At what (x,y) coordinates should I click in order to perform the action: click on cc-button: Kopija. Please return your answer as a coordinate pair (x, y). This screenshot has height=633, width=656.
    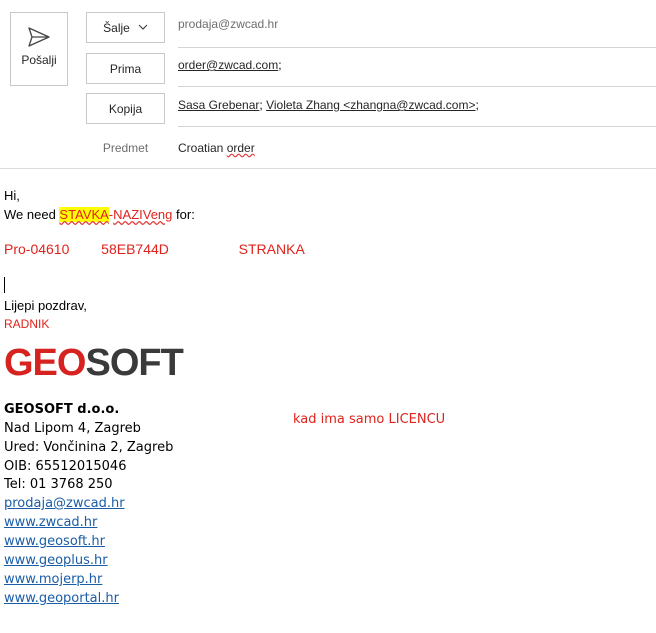
    Looking at the image, I should click on (125, 108).